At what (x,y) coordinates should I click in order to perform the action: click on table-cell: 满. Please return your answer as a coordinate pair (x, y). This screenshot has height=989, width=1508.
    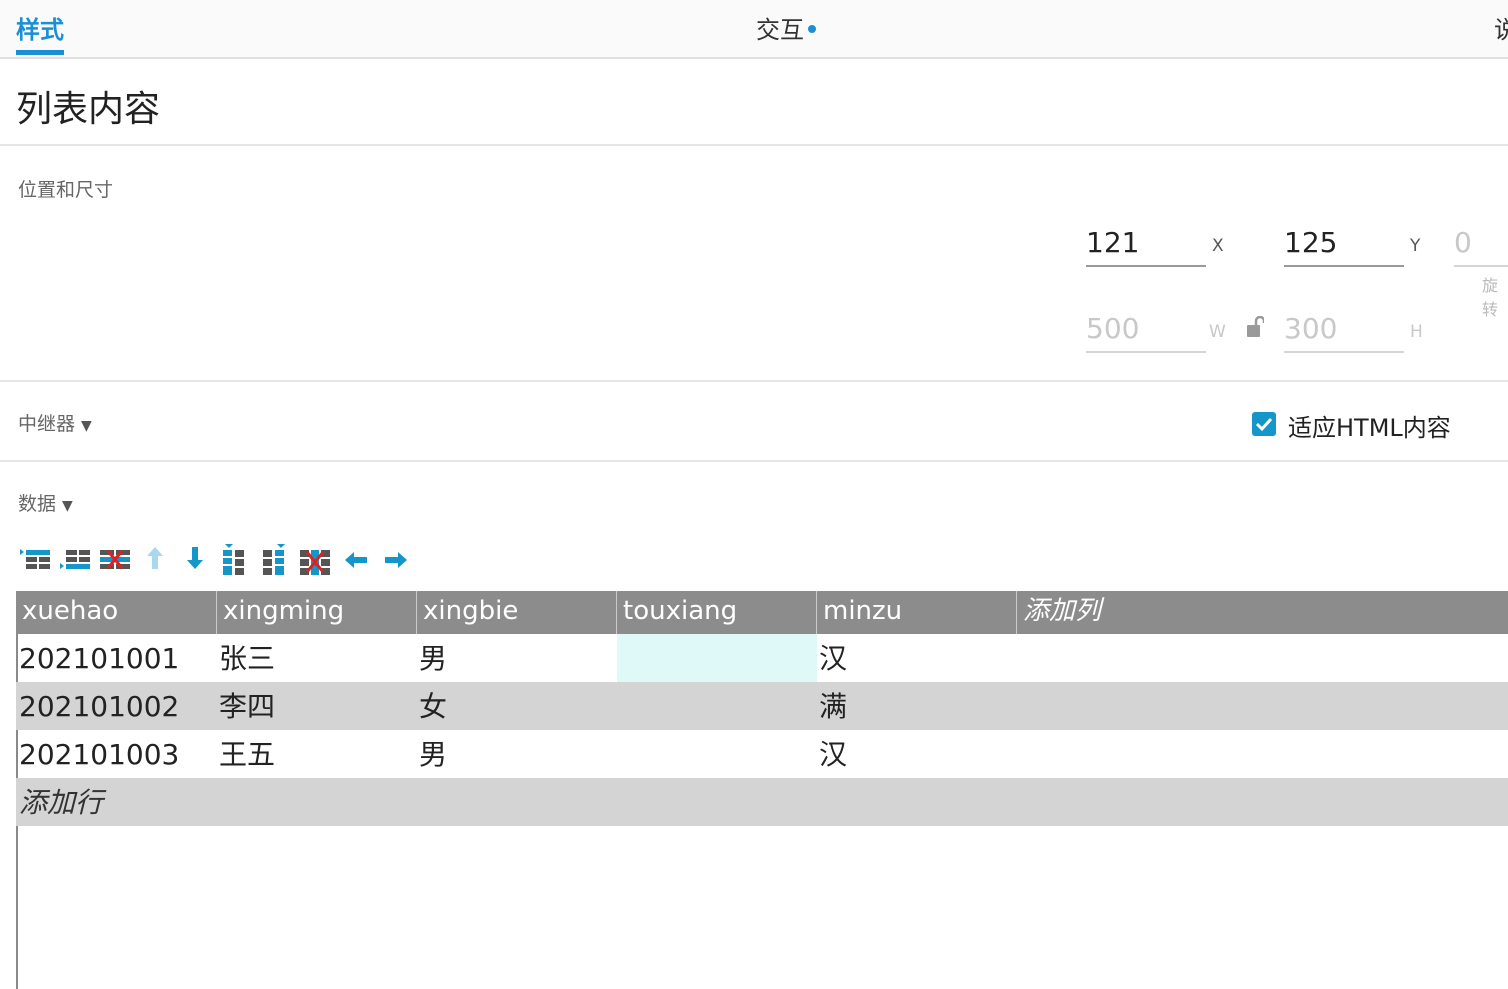
    Looking at the image, I should click on (916, 706).